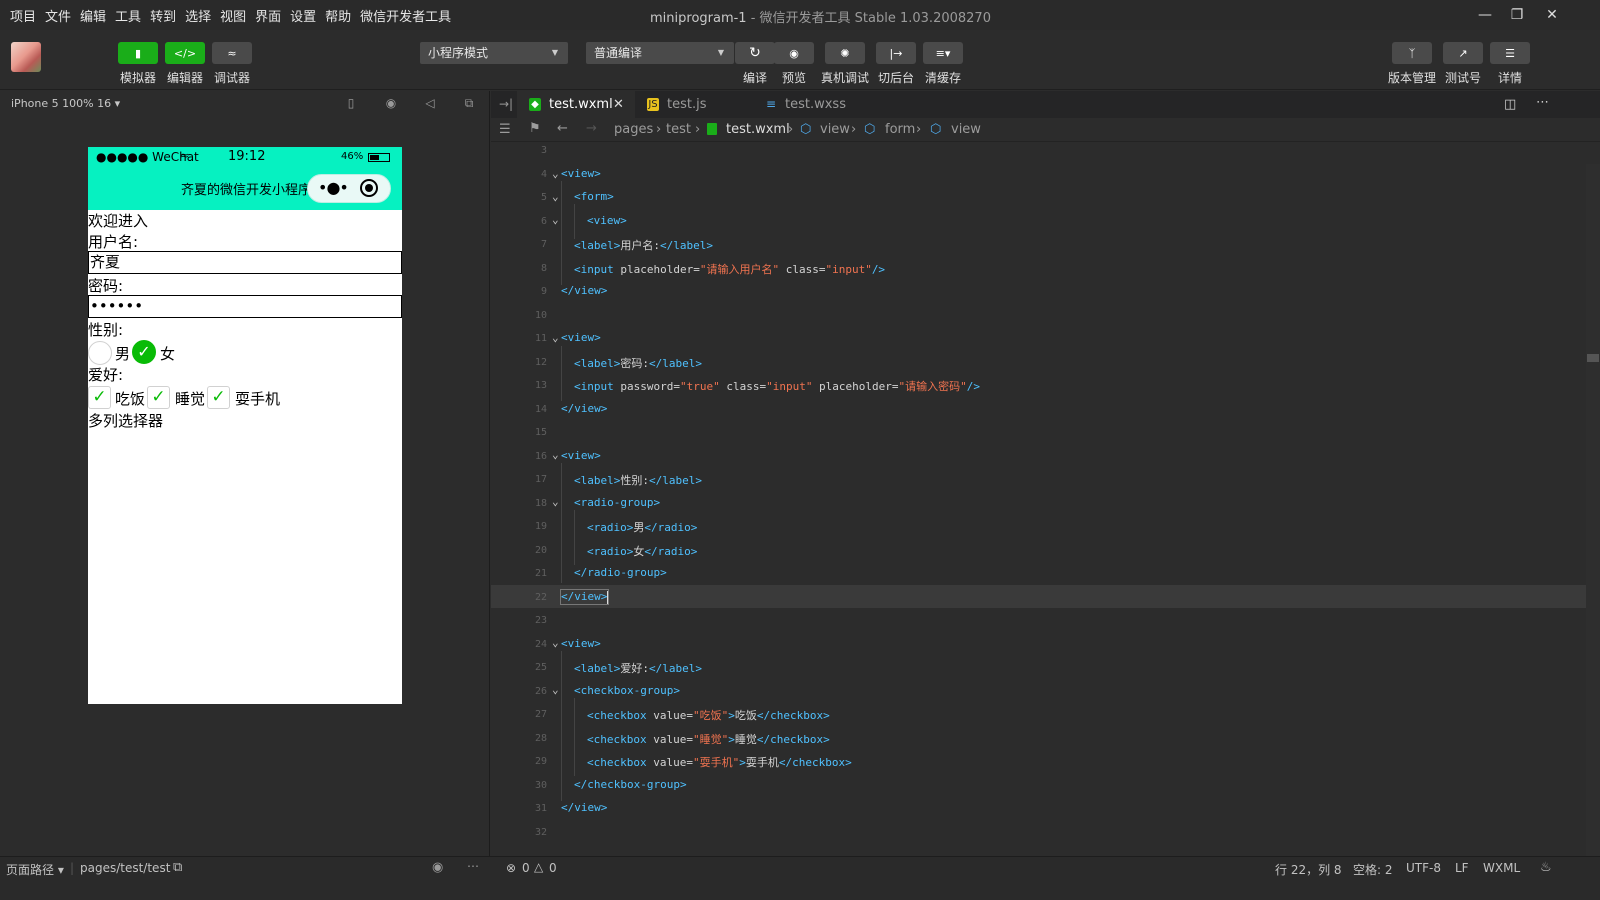  I want to click on simulator-toggle-button: ▮, so click(138, 53).